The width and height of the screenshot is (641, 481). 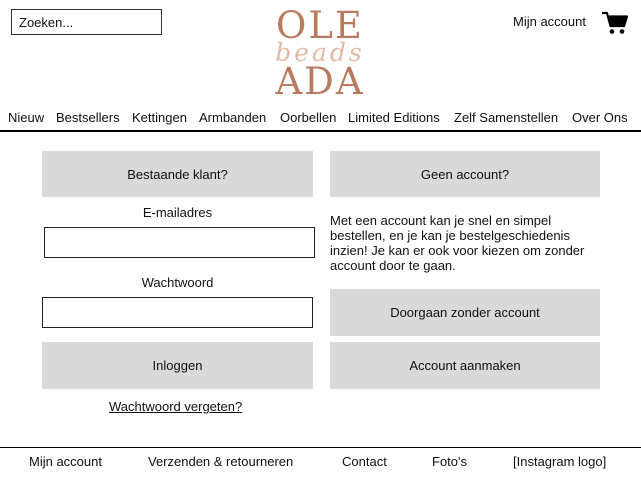 What do you see at coordinates (320, 447) in the screenshot?
I see `footer-divider` at bounding box center [320, 447].